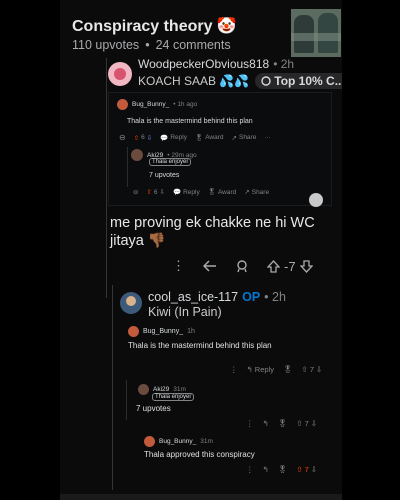 This screenshot has height=500, width=400. What do you see at coordinates (178, 266) in the screenshot?
I see `more-options-icon: ⋮` at bounding box center [178, 266].